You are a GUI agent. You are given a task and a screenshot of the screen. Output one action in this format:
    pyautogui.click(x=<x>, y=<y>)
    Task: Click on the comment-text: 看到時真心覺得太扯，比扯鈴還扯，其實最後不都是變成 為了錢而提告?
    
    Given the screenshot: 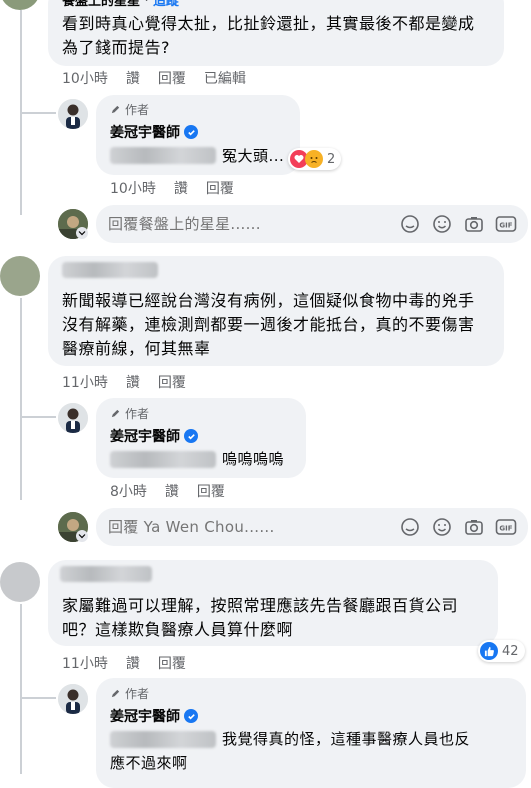 What is the action you would take?
    pyautogui.click(x=268, y=35)
    